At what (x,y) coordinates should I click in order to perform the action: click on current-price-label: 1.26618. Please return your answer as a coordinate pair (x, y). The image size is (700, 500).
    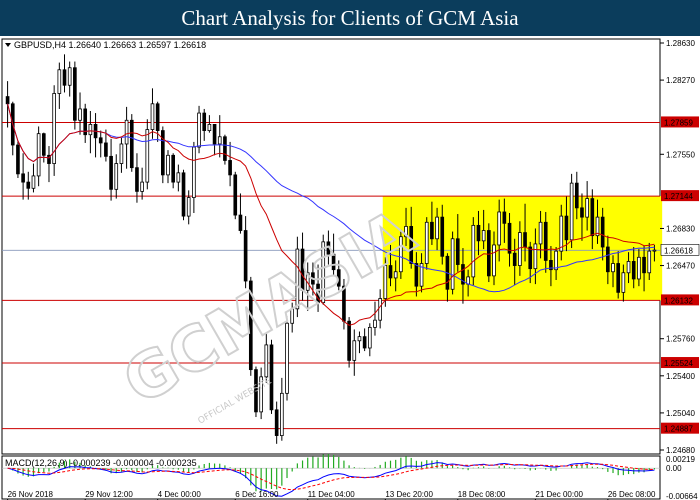
    Looking at the image, I should click on (678, 250).